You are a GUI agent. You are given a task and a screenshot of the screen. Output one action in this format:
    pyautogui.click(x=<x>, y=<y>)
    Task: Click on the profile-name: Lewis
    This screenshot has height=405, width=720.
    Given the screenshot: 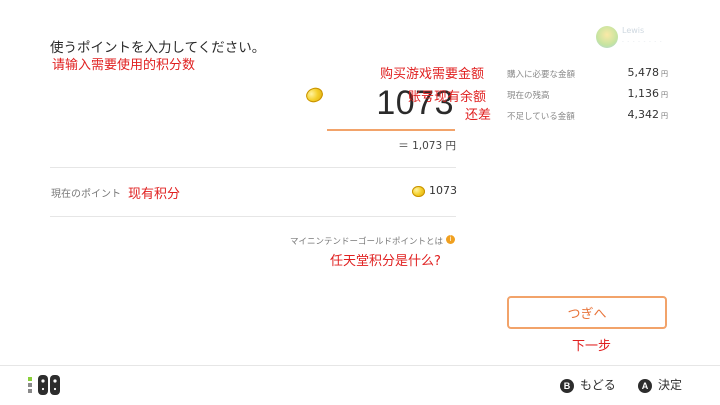 What is the action you would take?
    pyautogui.click(x=633, y=30)
    